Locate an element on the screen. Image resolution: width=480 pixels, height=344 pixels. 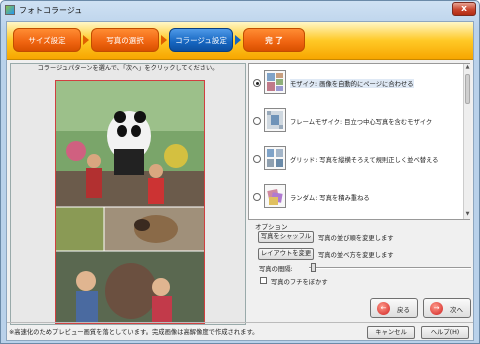
close-button: x is located at coordinates (464, 9).